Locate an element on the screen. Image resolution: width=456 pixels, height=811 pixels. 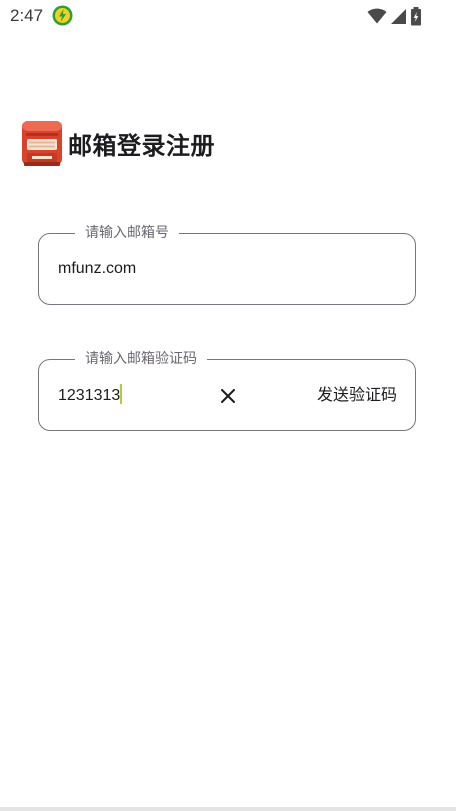
clear-code-button is located at coordinates (228, 396).